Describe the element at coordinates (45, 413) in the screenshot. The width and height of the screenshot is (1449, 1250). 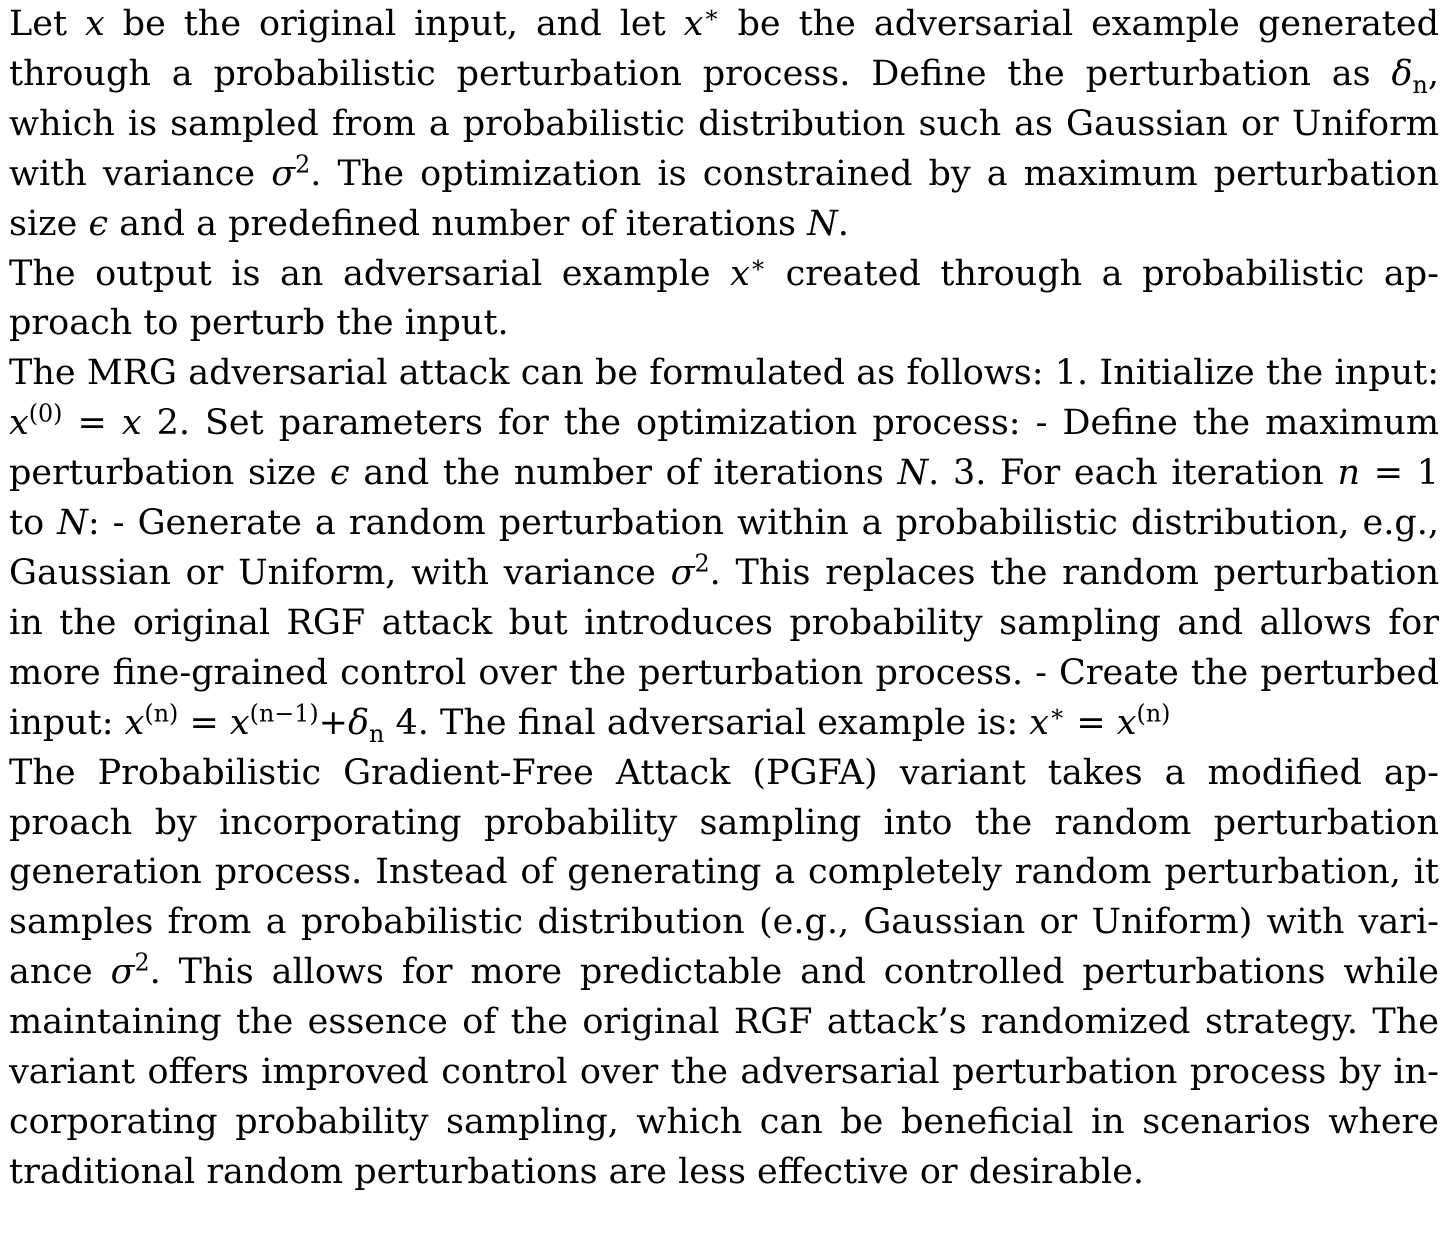
I see `math-superscript: (0)` at that location.